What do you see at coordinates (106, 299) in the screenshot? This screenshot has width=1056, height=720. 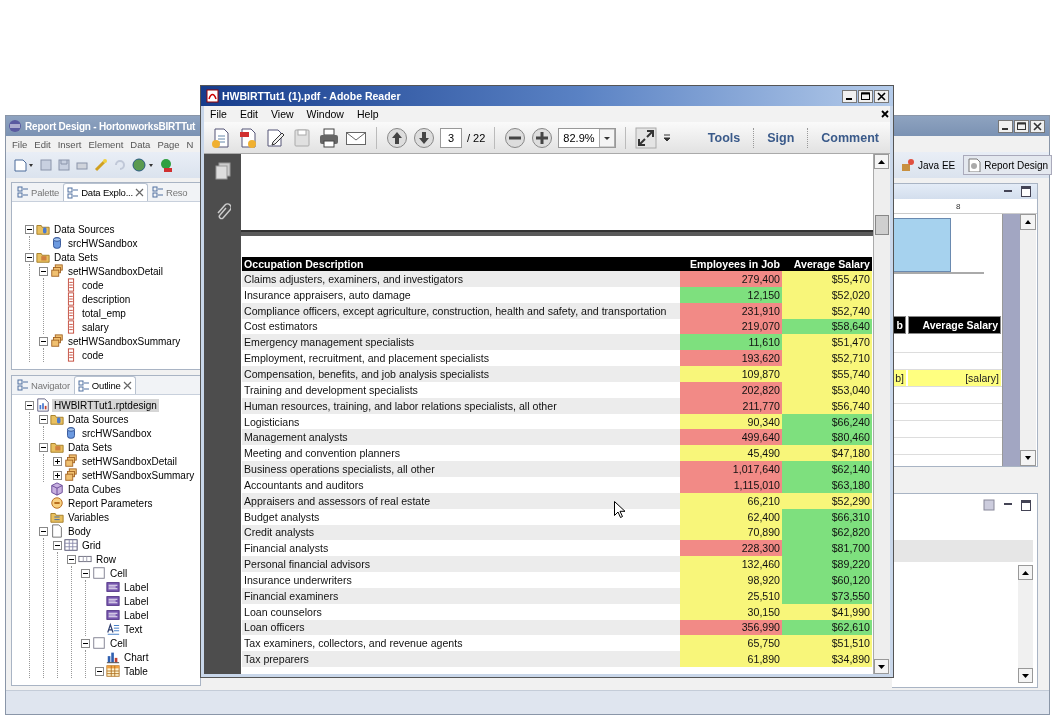 I see `tree-item: description` at bounding box center [106, 299].